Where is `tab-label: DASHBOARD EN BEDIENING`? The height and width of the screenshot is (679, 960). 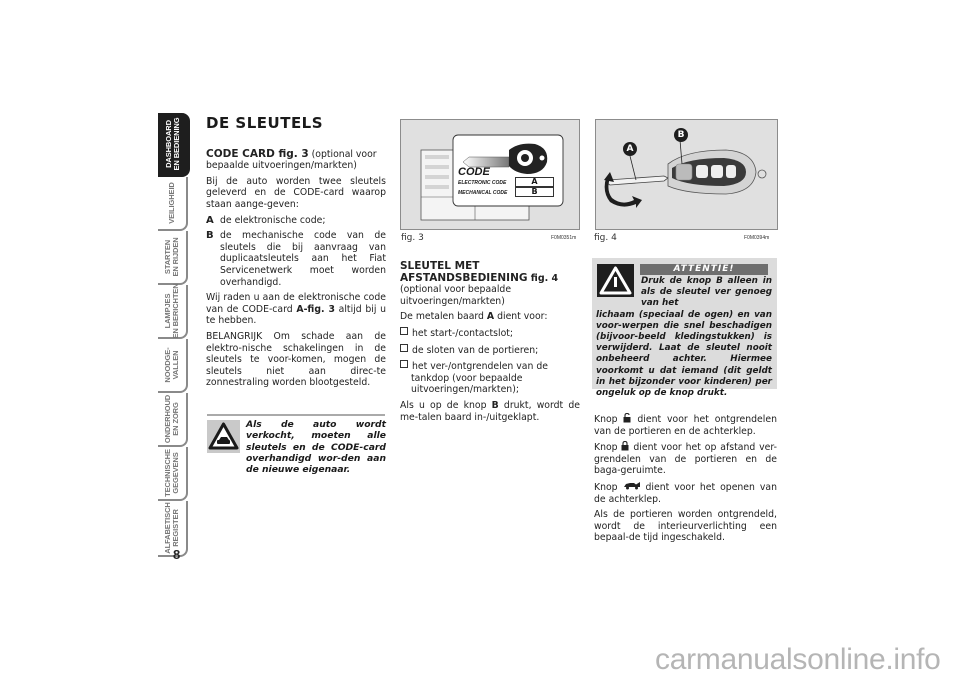
tab-label: DASHBOARD EN BEDIENING is located at coordinates (172, 144).